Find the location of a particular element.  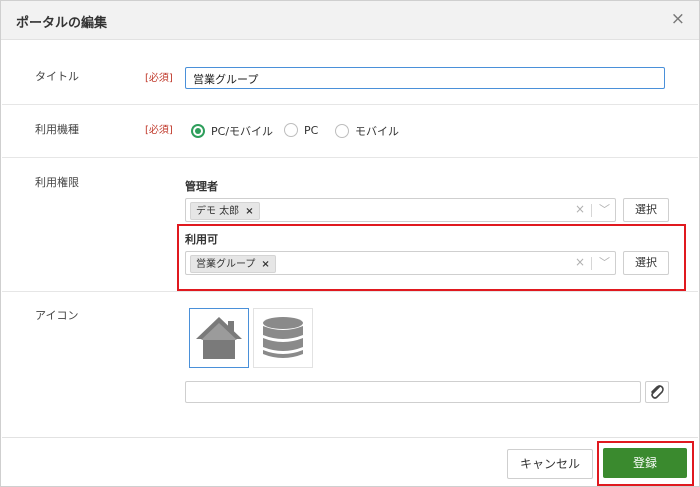

radio-pc: PC is located at coordinates (301, 130).